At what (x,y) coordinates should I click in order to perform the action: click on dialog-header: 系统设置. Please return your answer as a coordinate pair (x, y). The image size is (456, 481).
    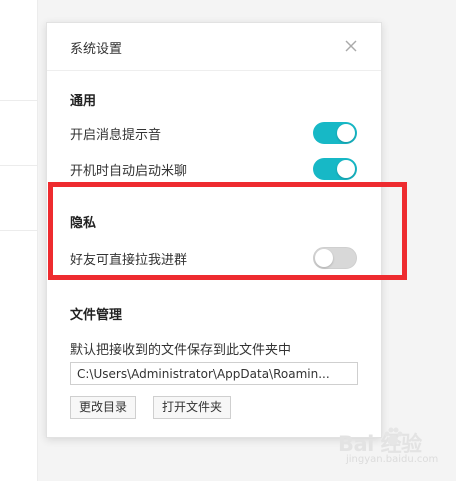
    Looking at the image, I should click on (214, 47).